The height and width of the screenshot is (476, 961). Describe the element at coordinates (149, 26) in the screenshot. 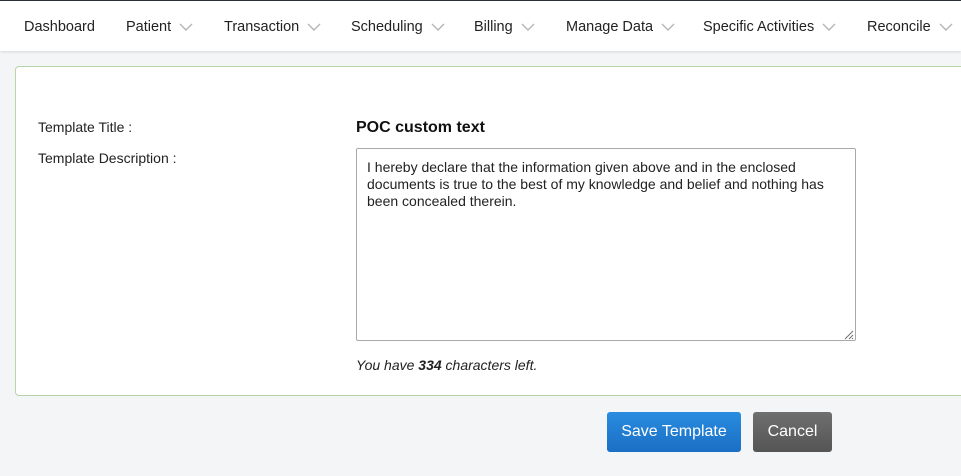

I see `nav-item-label: Patient` at that location.